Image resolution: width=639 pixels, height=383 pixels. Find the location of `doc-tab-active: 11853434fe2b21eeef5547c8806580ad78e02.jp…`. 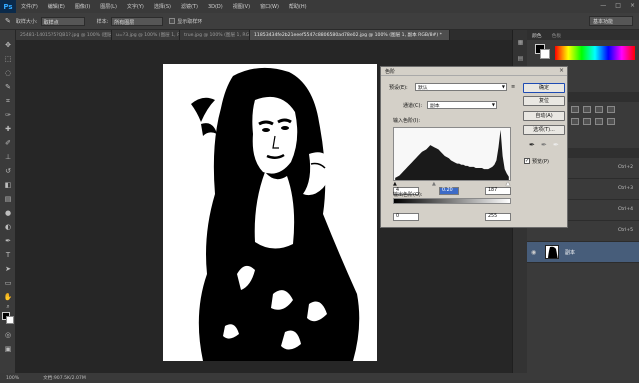

doc-tab-active: 11853434fe2b21eeef5547c8806580ad78e02.jp… is located at coordinates (350, 35).